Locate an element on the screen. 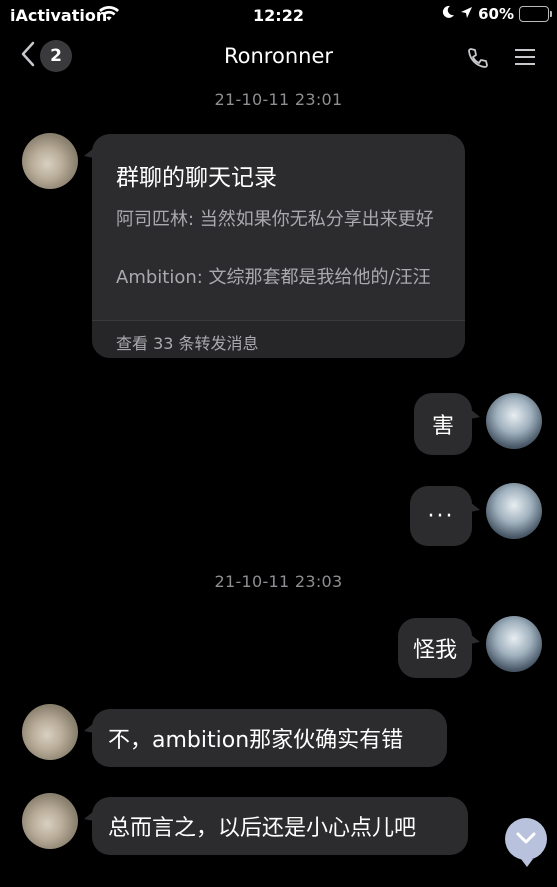 This screenshot has width=557, height=887. phone-icon is located at coordinates (478, 60).